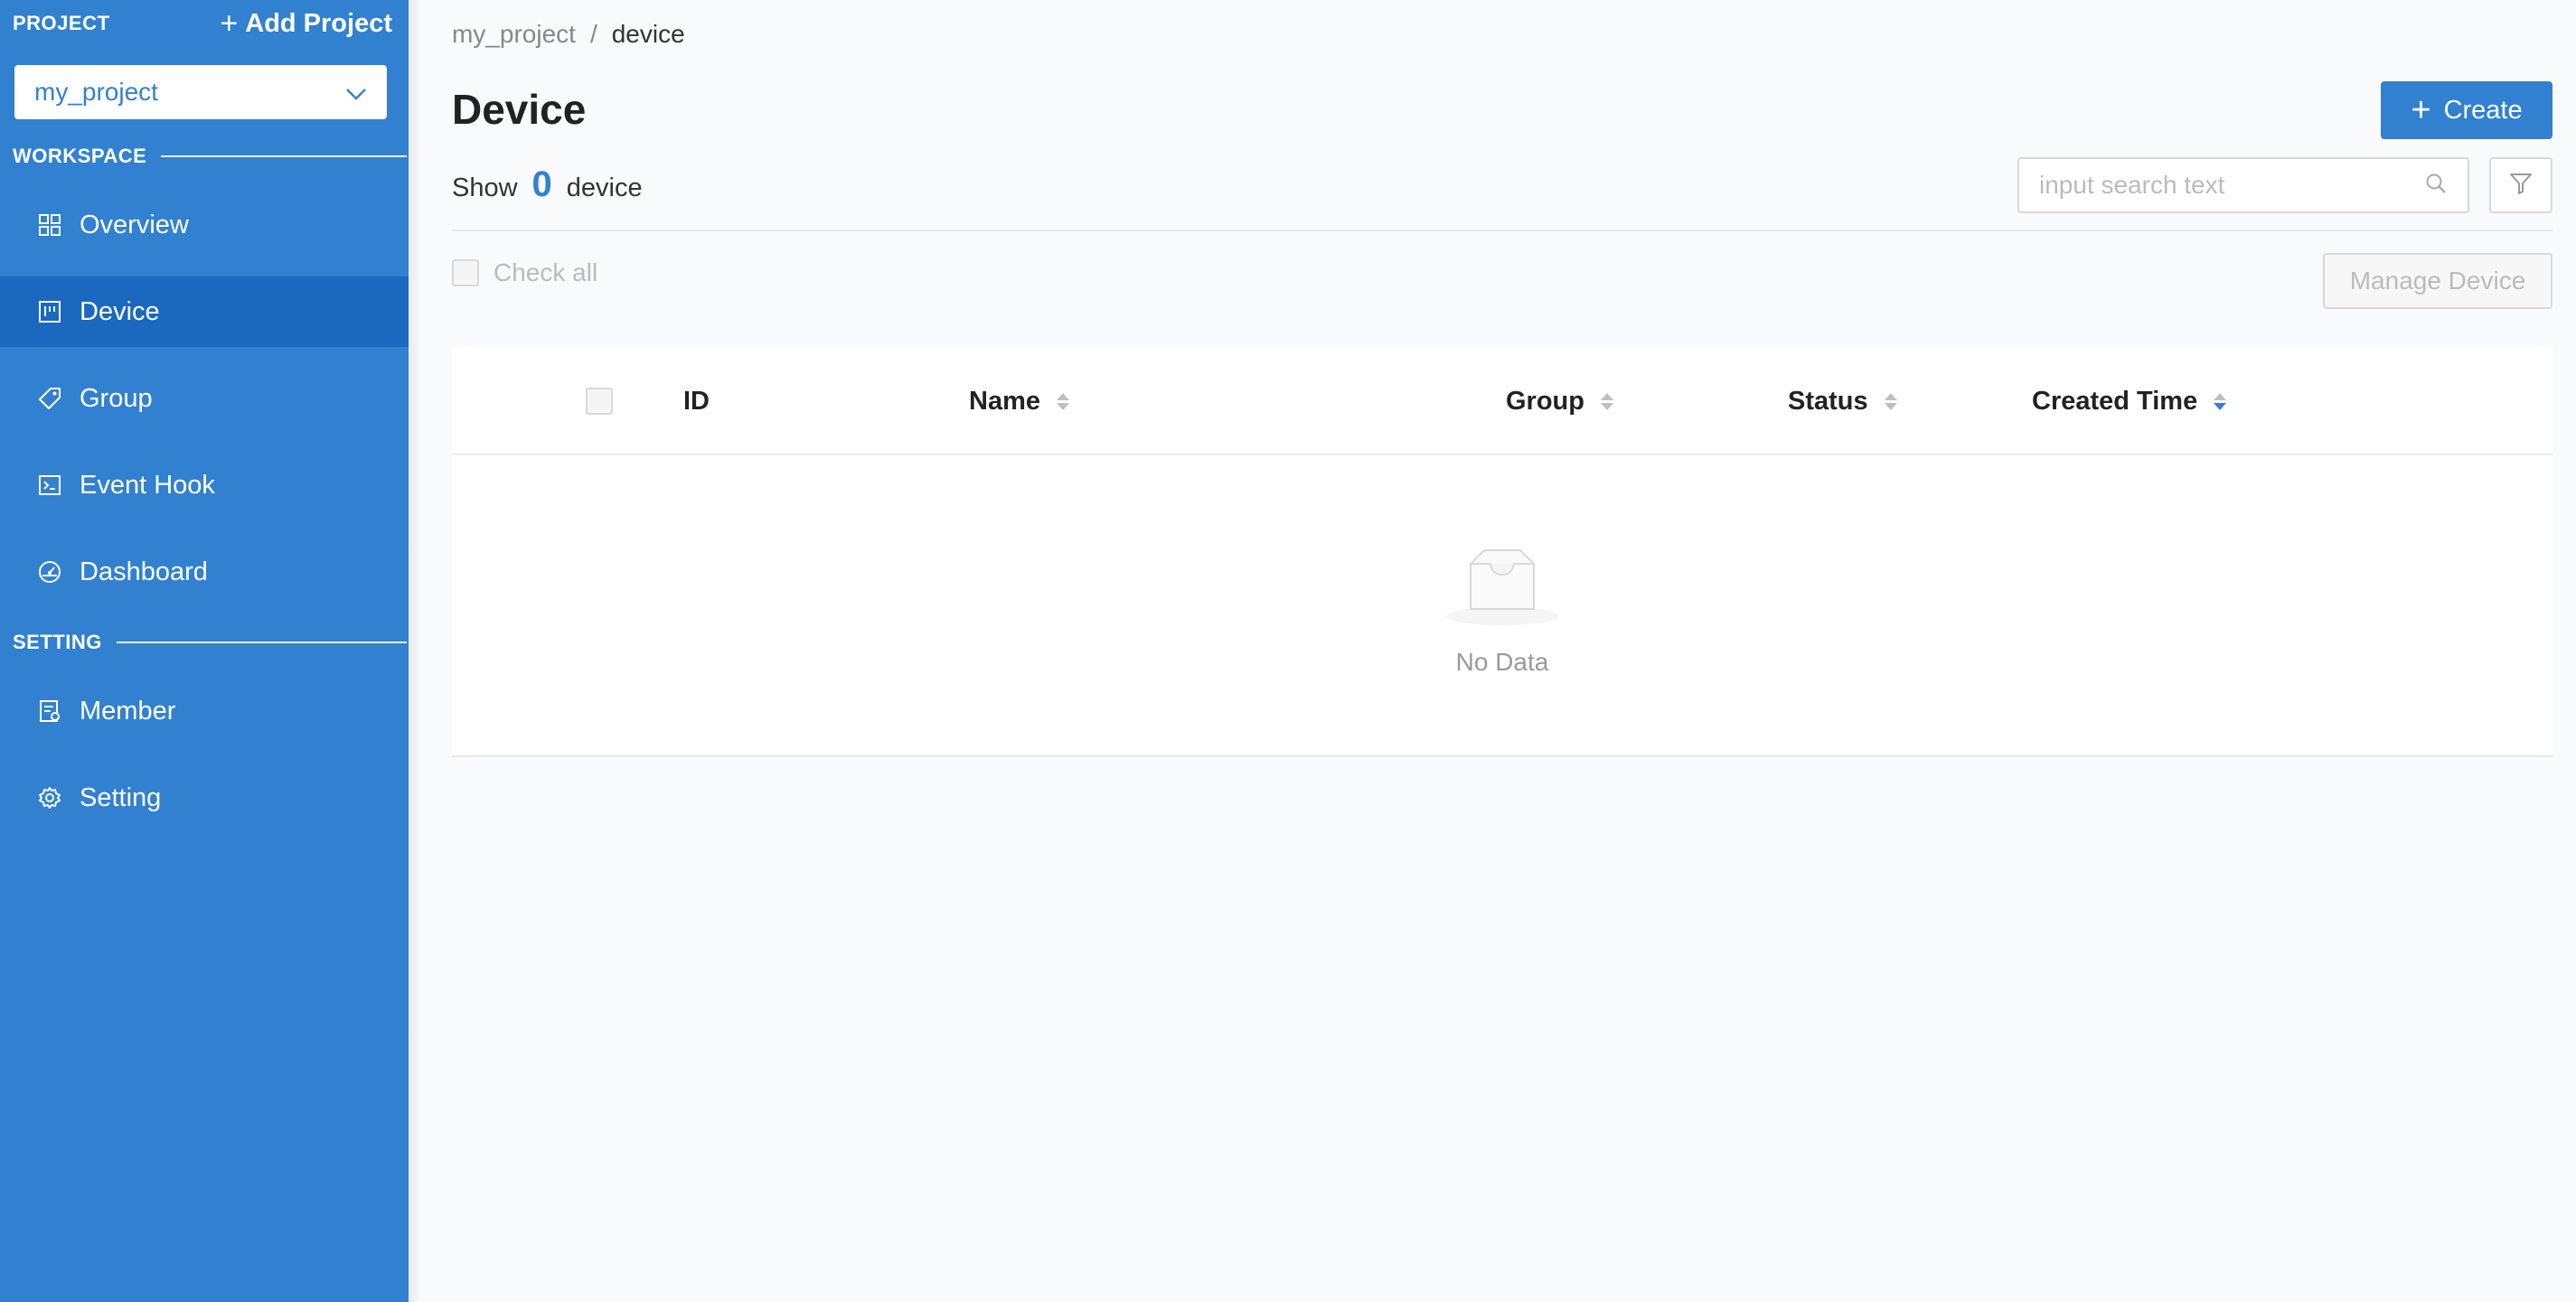 This screenshot has width=2576, height=1302. What do you see at coordinates (128, 711) in the screenshot?
I see `sidebar-item-label: Member` at bounding box center [128, 711].